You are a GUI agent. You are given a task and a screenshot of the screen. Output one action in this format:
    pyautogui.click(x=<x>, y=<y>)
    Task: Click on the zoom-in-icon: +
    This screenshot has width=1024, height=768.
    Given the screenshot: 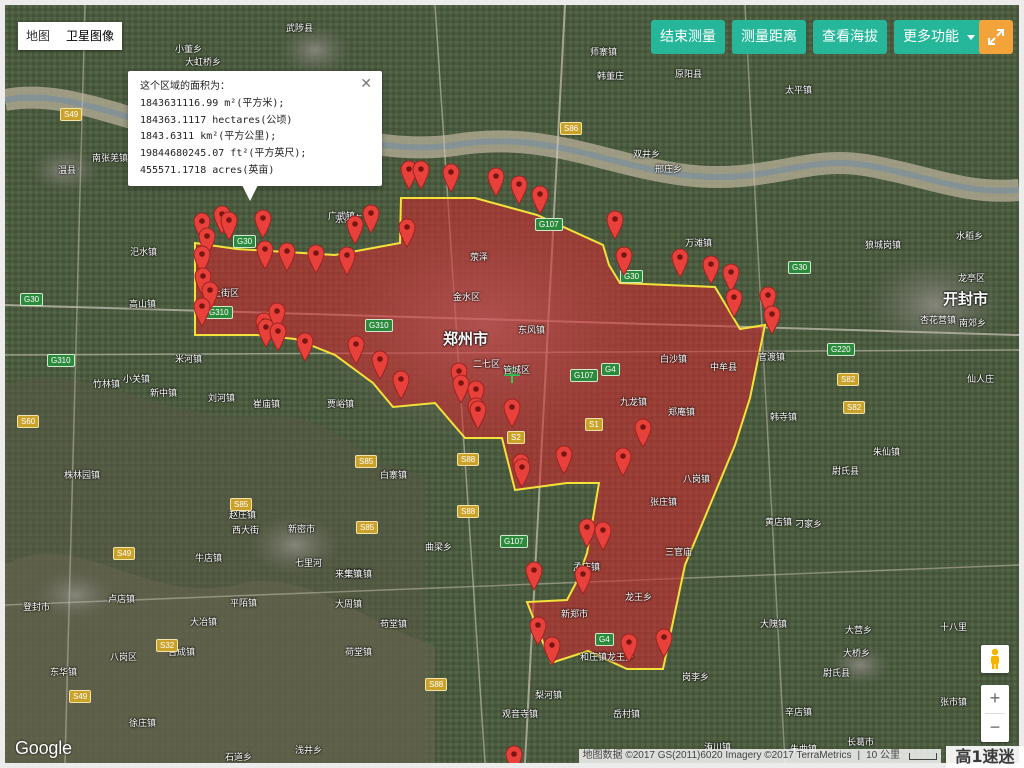 What is the action you would take?
    pyautogui.click(x=995, y=699)
    